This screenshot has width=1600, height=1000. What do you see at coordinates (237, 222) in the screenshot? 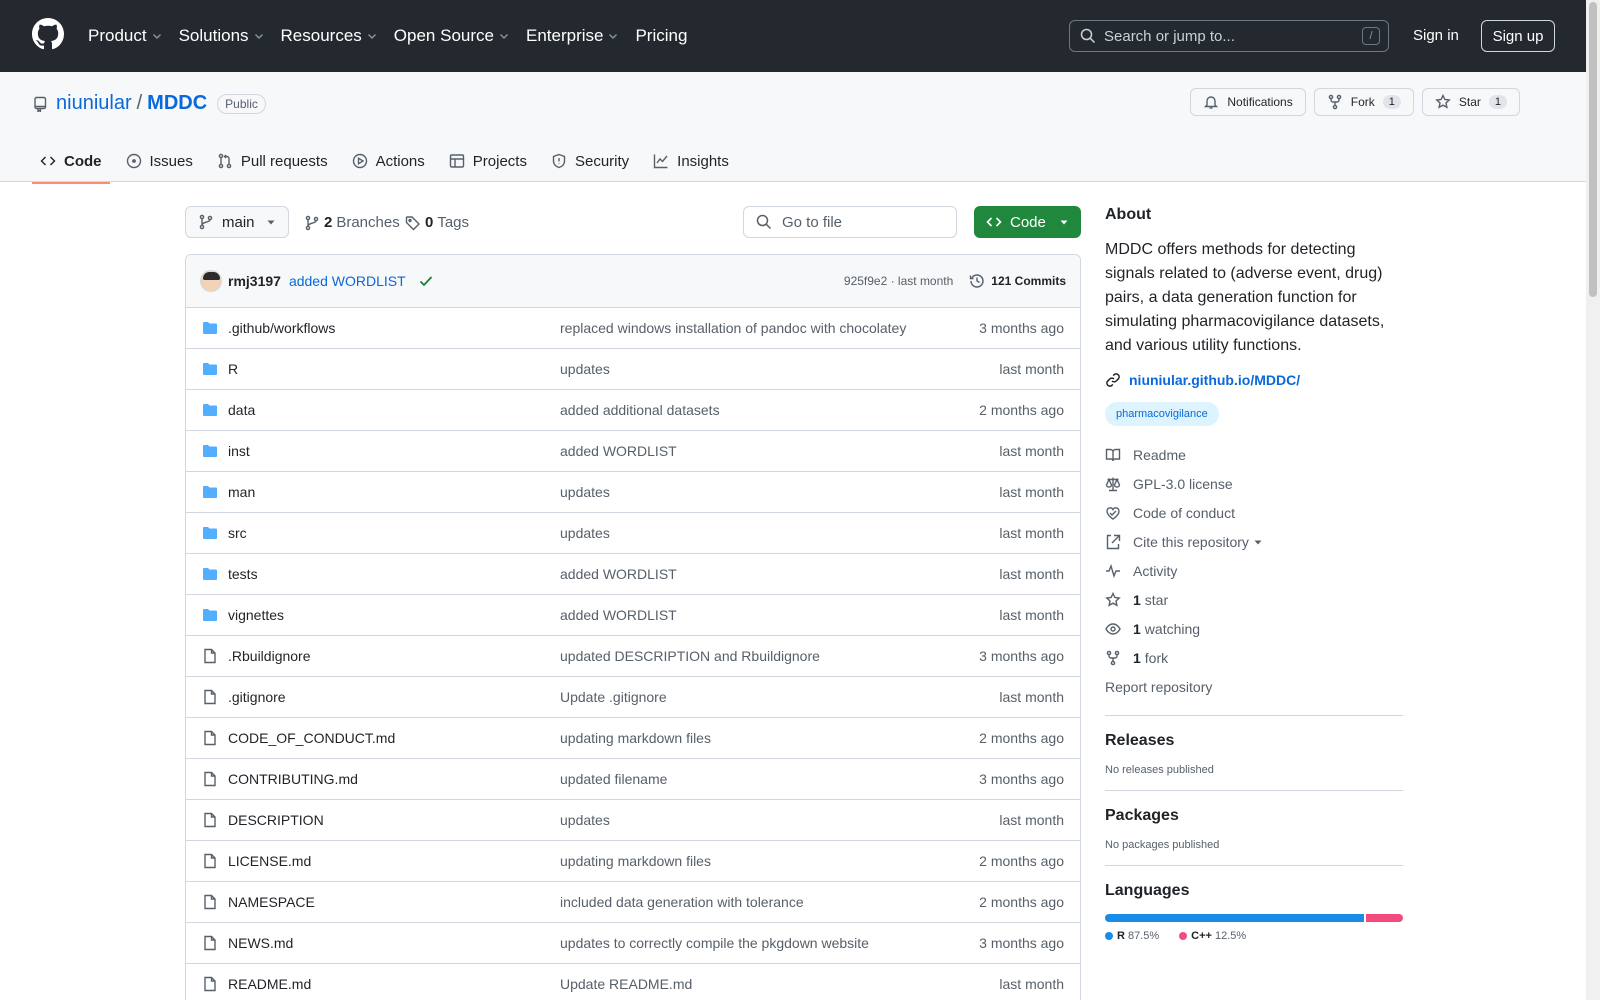
I see `branch-selector: main` at bounding box center [237, 222].